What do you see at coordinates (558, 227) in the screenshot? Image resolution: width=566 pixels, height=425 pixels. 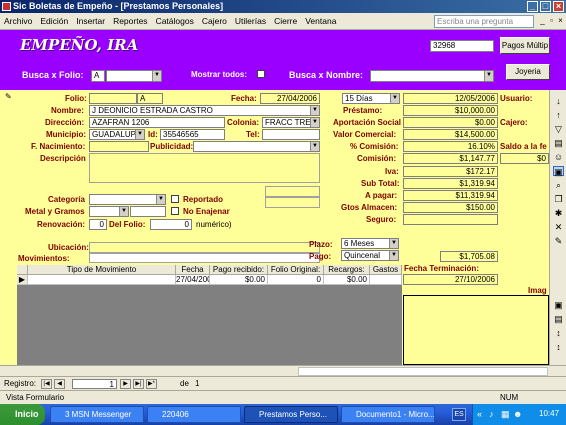 I see `delete-icon: ✕` at bounding box center [558, 227].